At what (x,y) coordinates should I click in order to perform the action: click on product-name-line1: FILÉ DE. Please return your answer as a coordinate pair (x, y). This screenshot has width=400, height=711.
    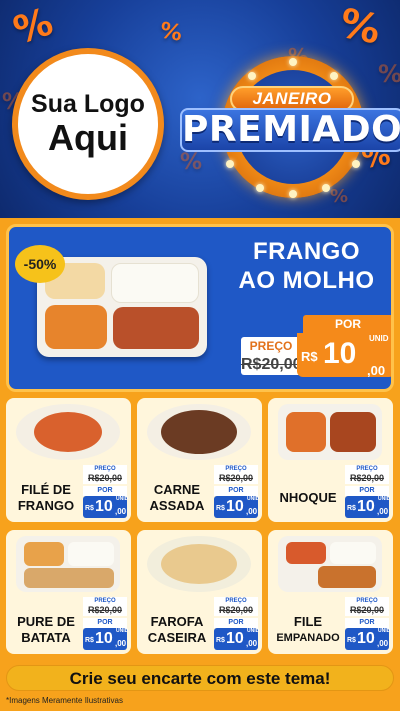
    Looking at the image, I should click on (46, 489).